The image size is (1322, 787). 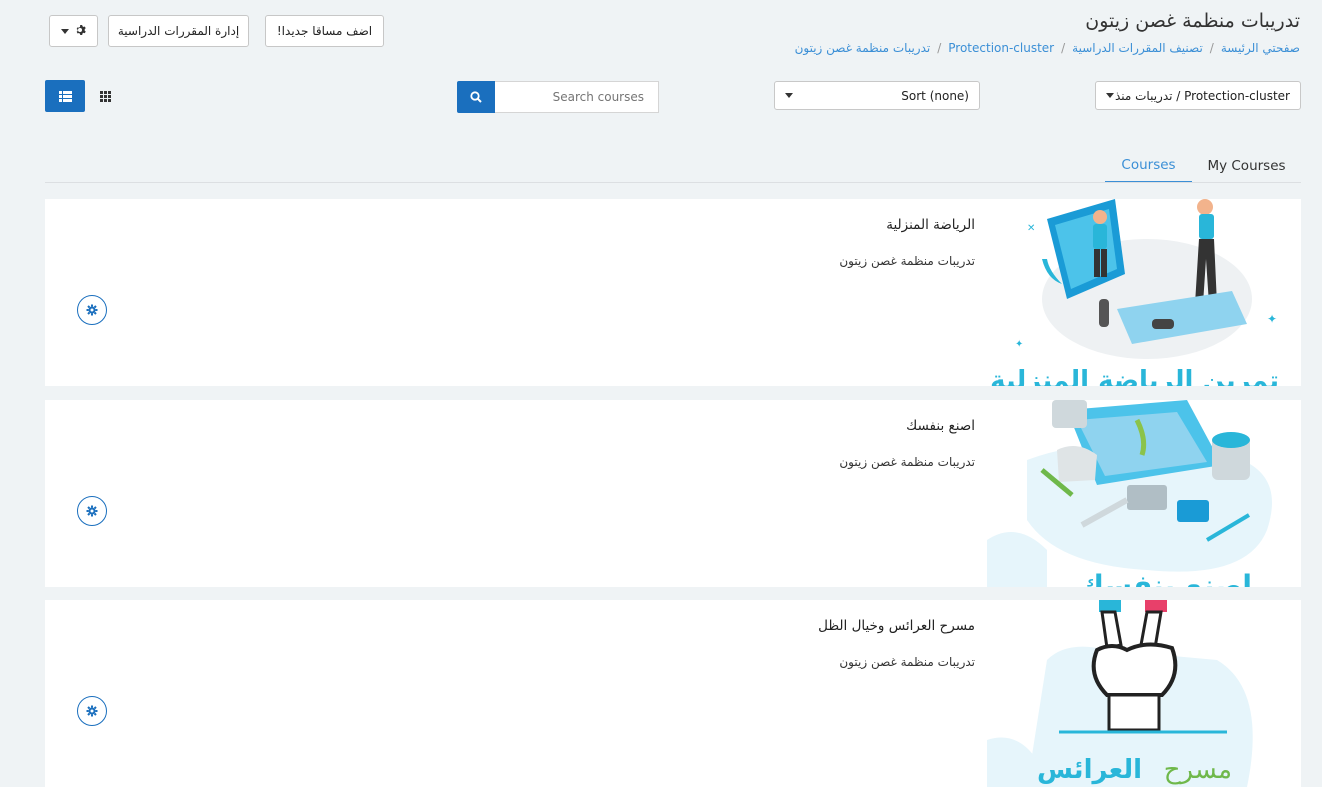 I want to click on sort-select-value: Sort (none), so click(x=935, y=95).